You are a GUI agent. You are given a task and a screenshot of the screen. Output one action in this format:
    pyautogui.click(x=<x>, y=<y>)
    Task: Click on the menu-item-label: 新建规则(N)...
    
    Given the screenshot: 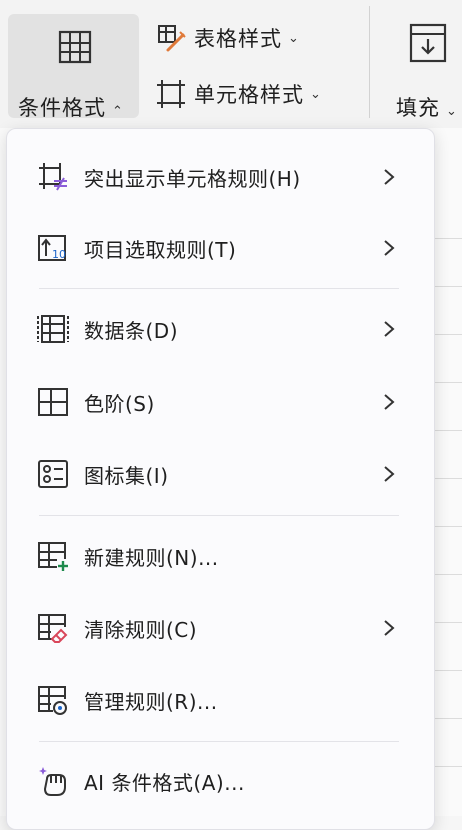 What is the action you would take?
    pyautogui.click(x=151, y=557)
    